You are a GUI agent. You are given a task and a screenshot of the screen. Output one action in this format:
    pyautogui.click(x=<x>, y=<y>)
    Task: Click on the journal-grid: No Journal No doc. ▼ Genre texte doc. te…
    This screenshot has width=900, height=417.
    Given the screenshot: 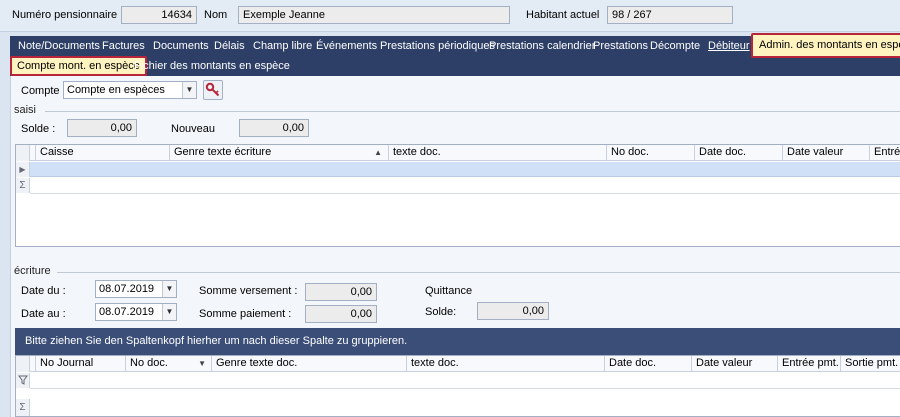 What is the action you would take?
    pyautogui.click(x=457, y=386)
    